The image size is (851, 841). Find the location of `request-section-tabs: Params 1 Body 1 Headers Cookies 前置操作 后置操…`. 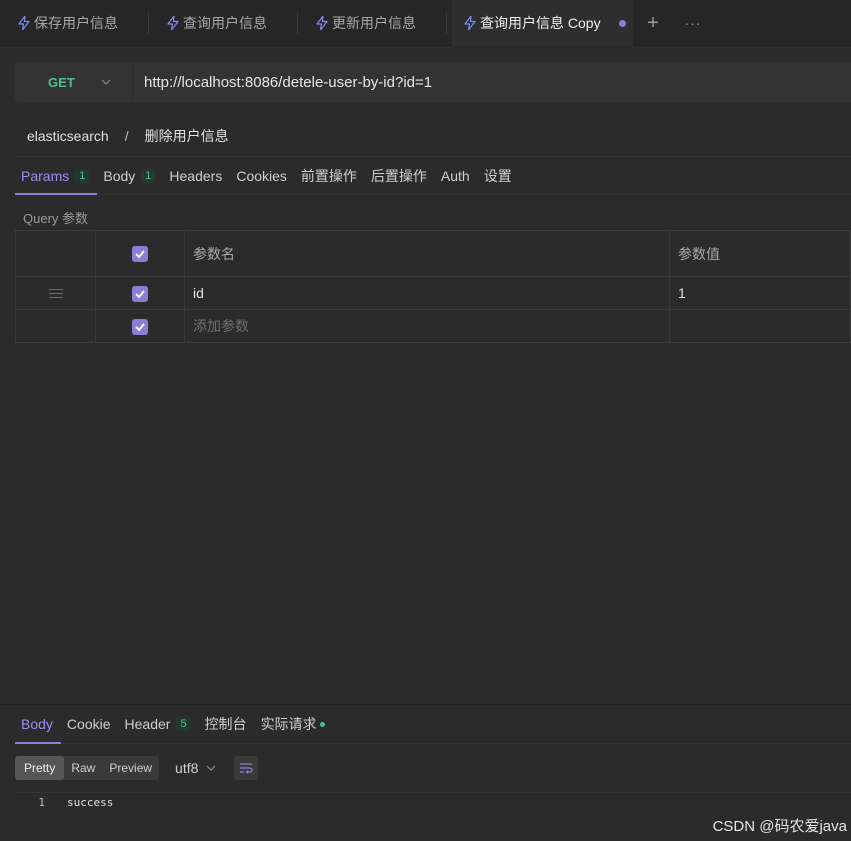

request-section-tabs: Params 1 Body 1 Headers Cookies 前置操作 后置操… is located at coordinates (433, 175).